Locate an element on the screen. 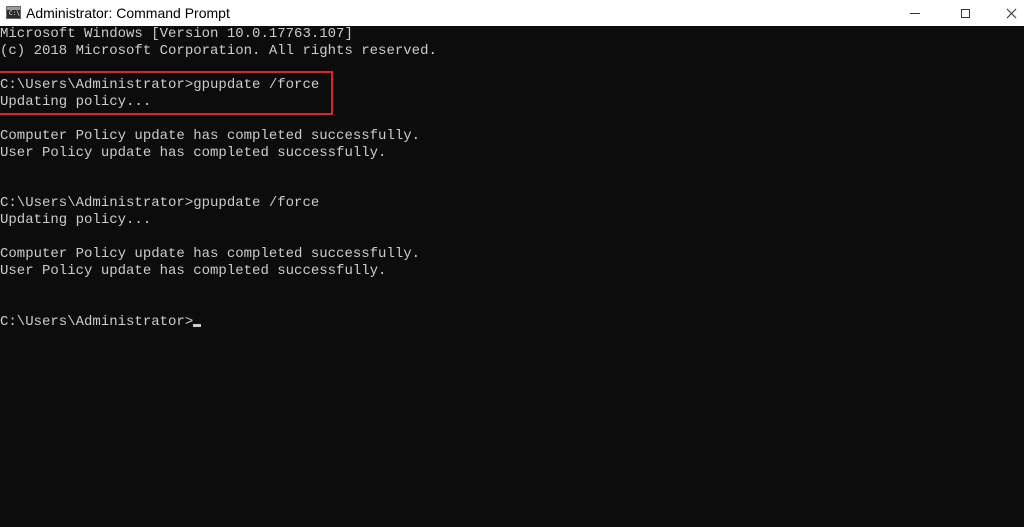 The width and height of the screenshot is (1024, 527). console-prompt: C:\Users\Administrator> is located at coordinates (97, 322).